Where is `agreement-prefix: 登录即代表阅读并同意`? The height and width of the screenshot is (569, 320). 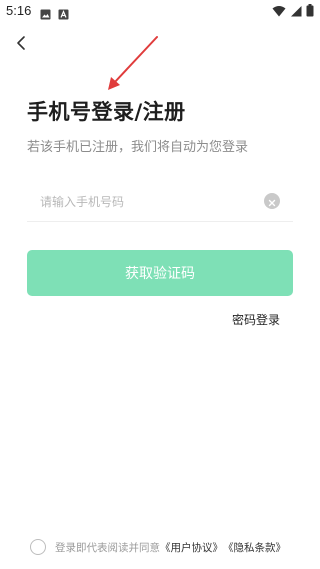
agreement-prefix: 登录即代表阅读并同意 is located at coordinates (107, 547).